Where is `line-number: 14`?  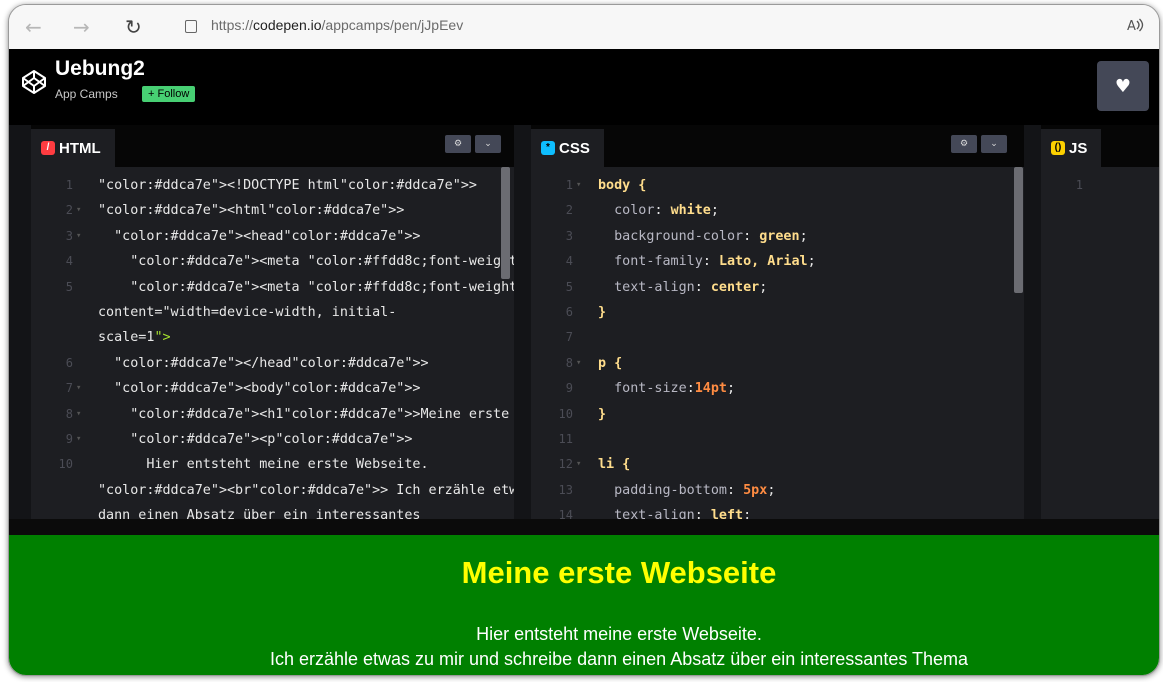
line-number: 14 is located at coordinates (565, 513).